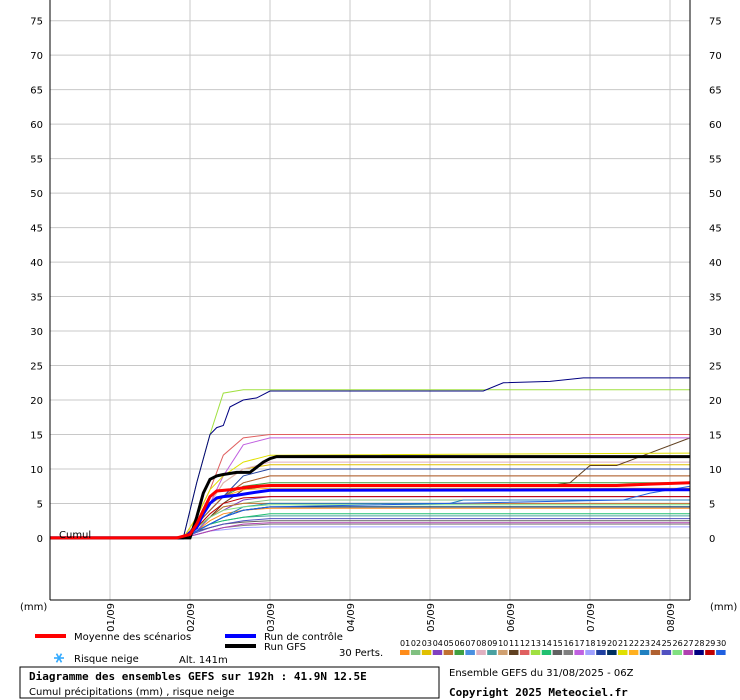 This screenshot has height=700, width=740. I want to click on y-tick-label-right: 25, so click(715, 367).